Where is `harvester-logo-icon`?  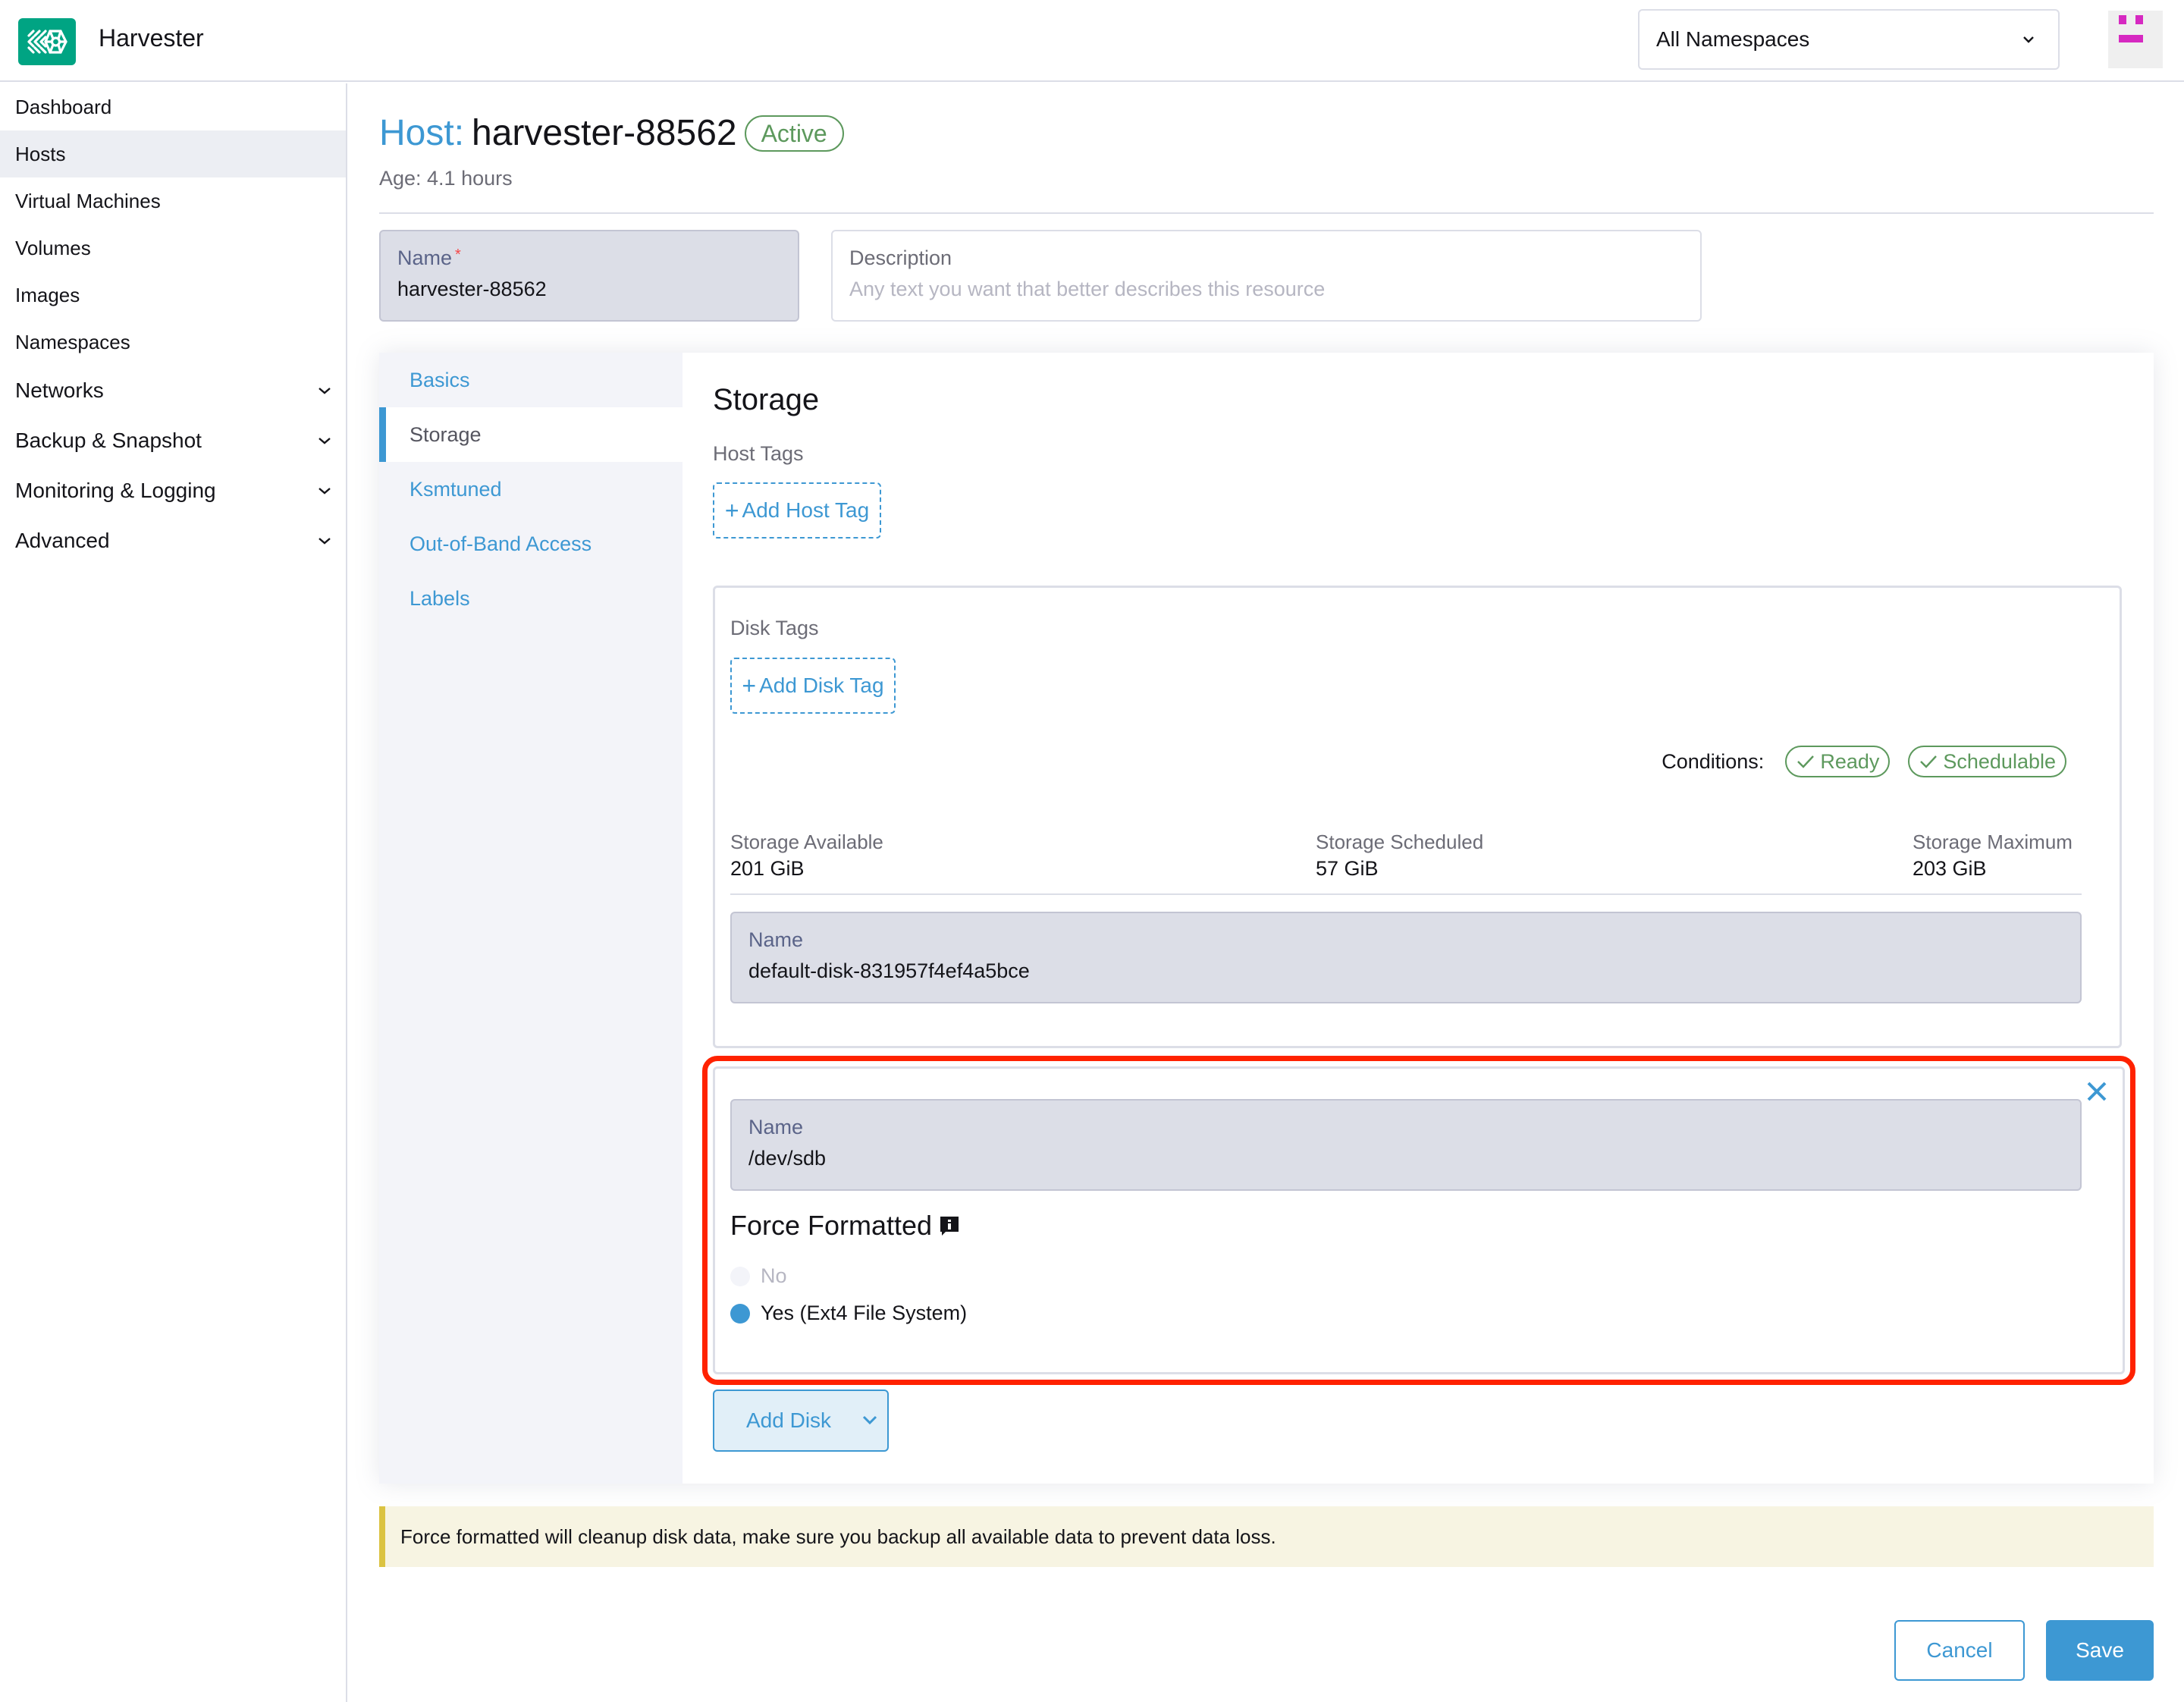
harvester-logo-icon is located at coordinates (47, 41).